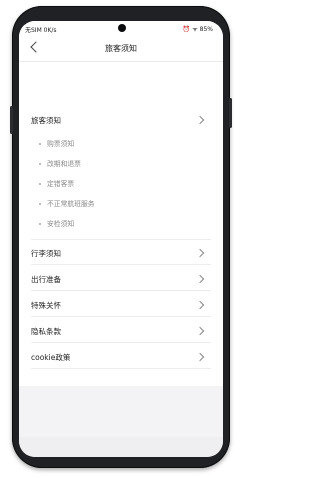  Describe the element at coordinates (46, 331) in the screenshot. I see `privacy-terms-label: 隐私条款` at that location.